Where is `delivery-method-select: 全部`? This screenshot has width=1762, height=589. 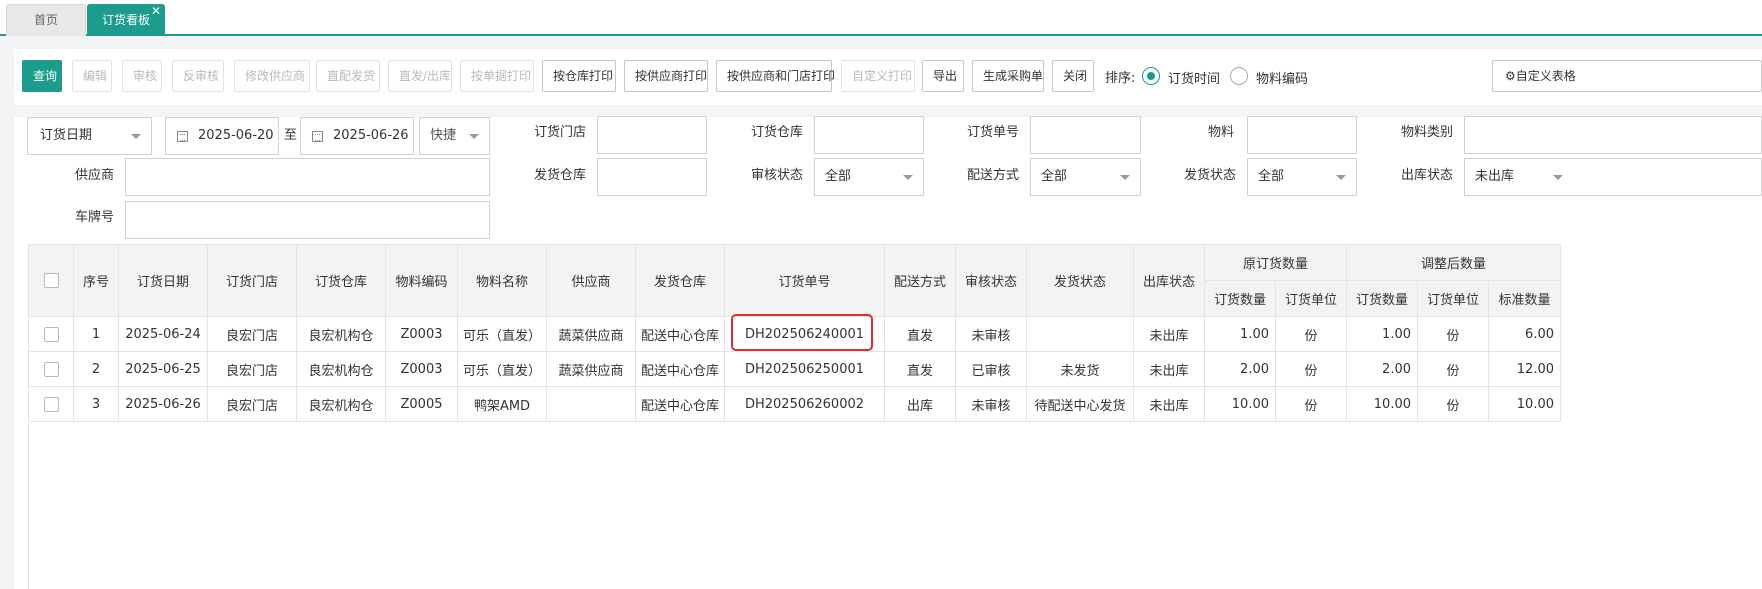
delivery-method-select: 全部 is located at coordinates (1085, 177).